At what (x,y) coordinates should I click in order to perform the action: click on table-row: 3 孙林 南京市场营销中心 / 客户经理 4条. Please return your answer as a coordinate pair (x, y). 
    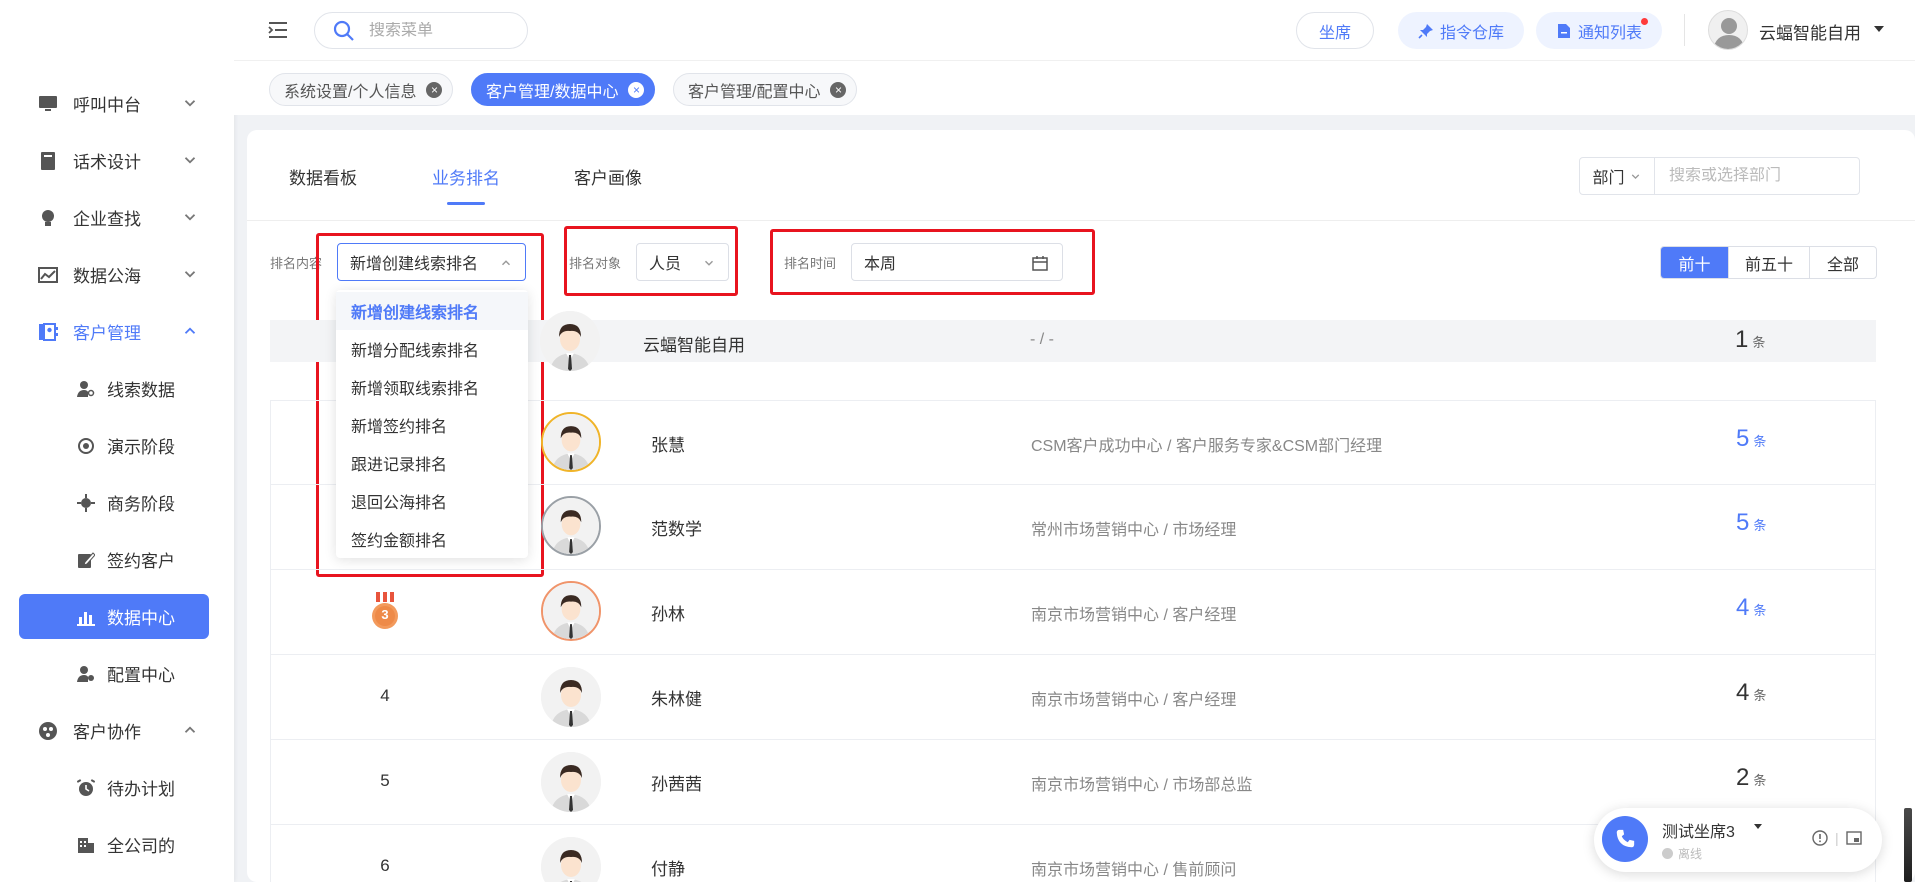
    Looking at the image, I should click on (1073, 612).